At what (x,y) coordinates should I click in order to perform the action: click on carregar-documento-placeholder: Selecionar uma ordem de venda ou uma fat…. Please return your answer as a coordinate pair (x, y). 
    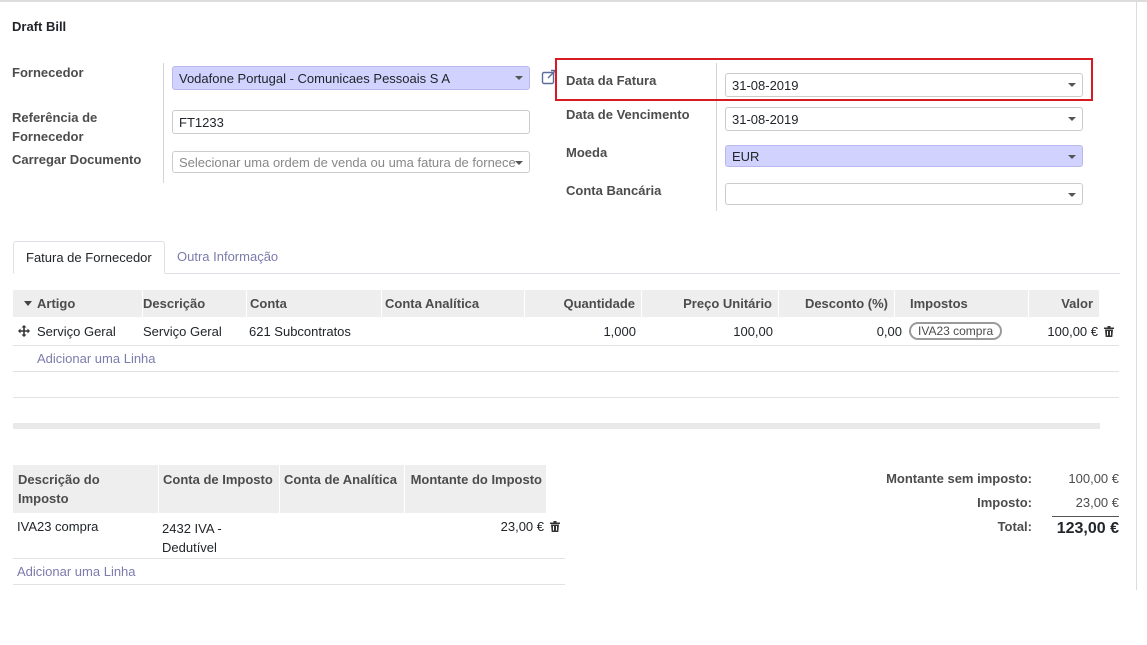
    Looking at the image, I should click on (347, 162).